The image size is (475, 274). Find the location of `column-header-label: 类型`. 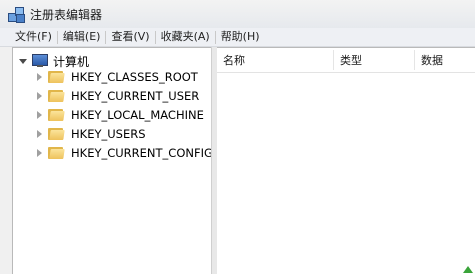

column-header-label: 类型 is located at coordinates (351, 60).